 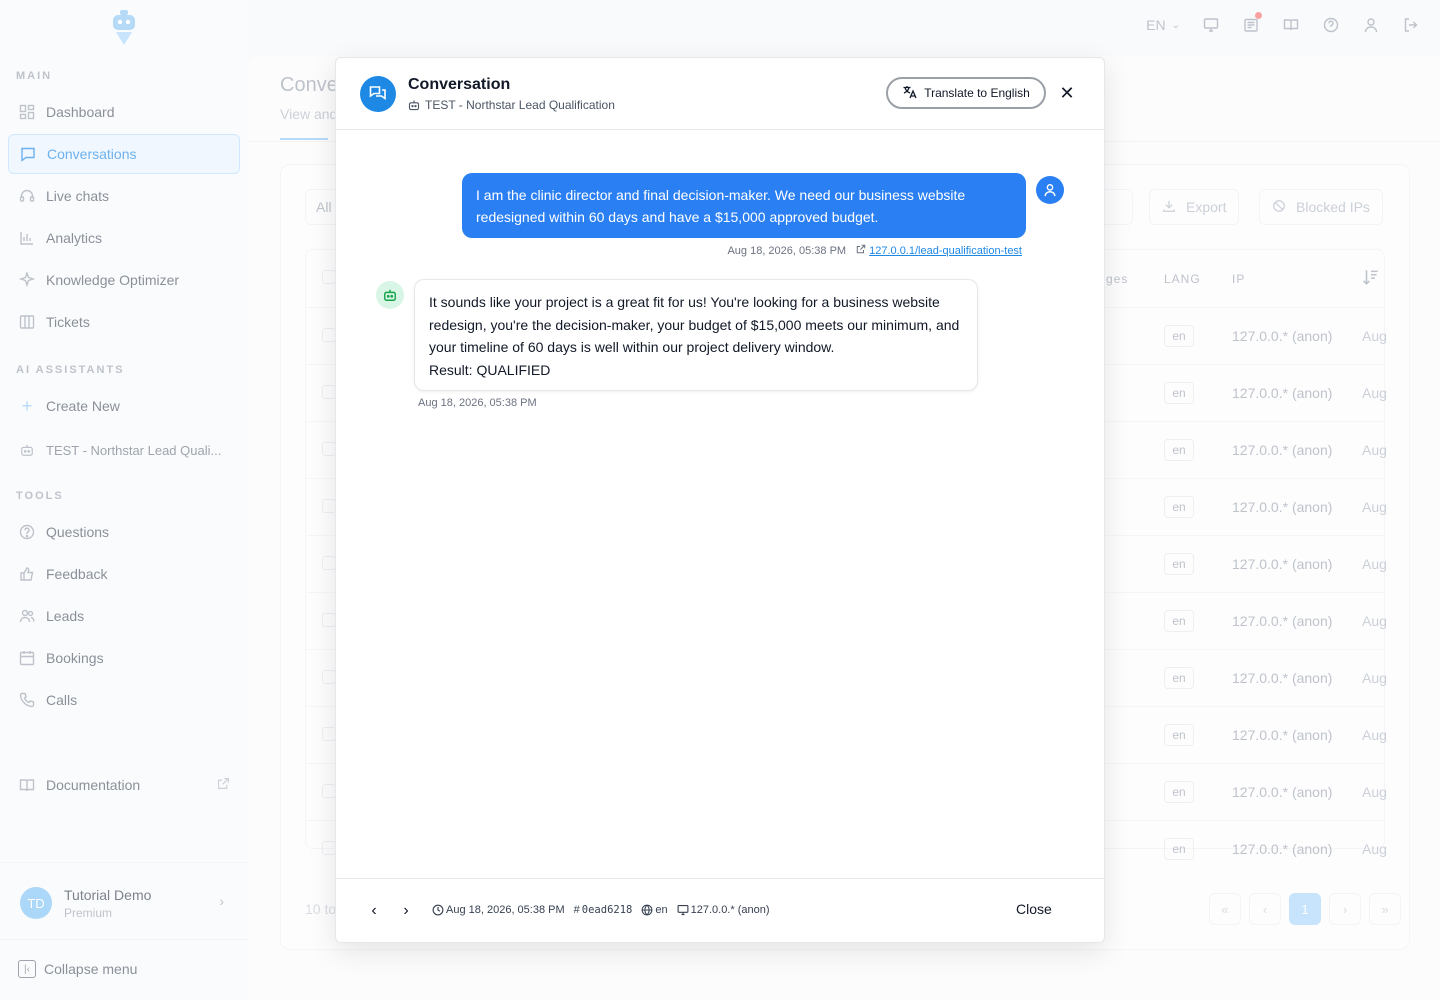 What do you see at coordinates (683, 910) in the screenshot?
I see `monitor-icon` at bounding box center [683, 910].